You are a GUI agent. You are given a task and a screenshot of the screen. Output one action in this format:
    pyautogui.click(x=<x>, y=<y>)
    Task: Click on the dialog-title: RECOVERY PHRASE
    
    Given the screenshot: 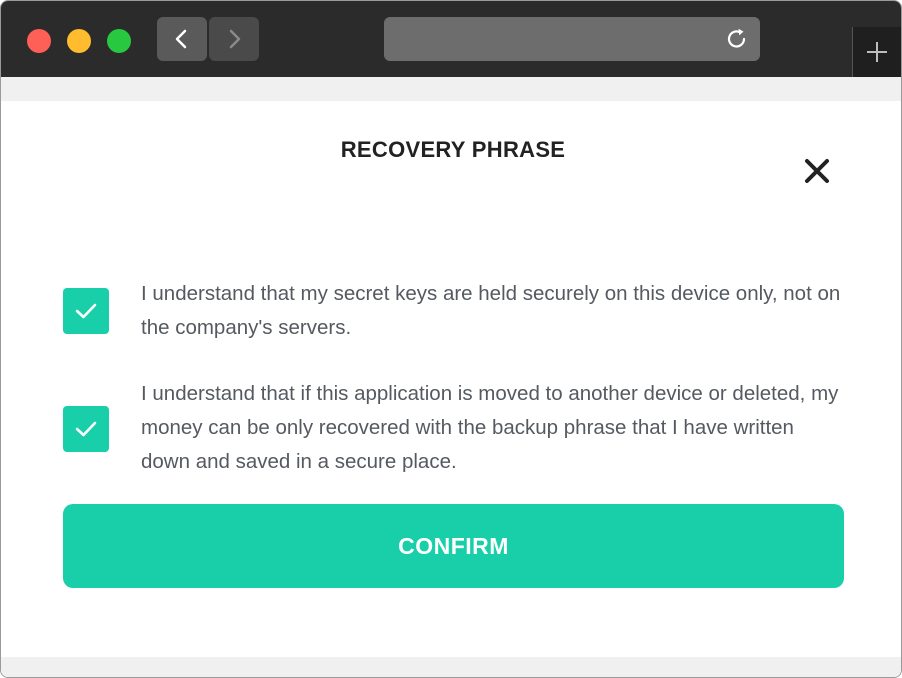 What is the action you would take?
    pyautogui.click(x=453, y=149)
    